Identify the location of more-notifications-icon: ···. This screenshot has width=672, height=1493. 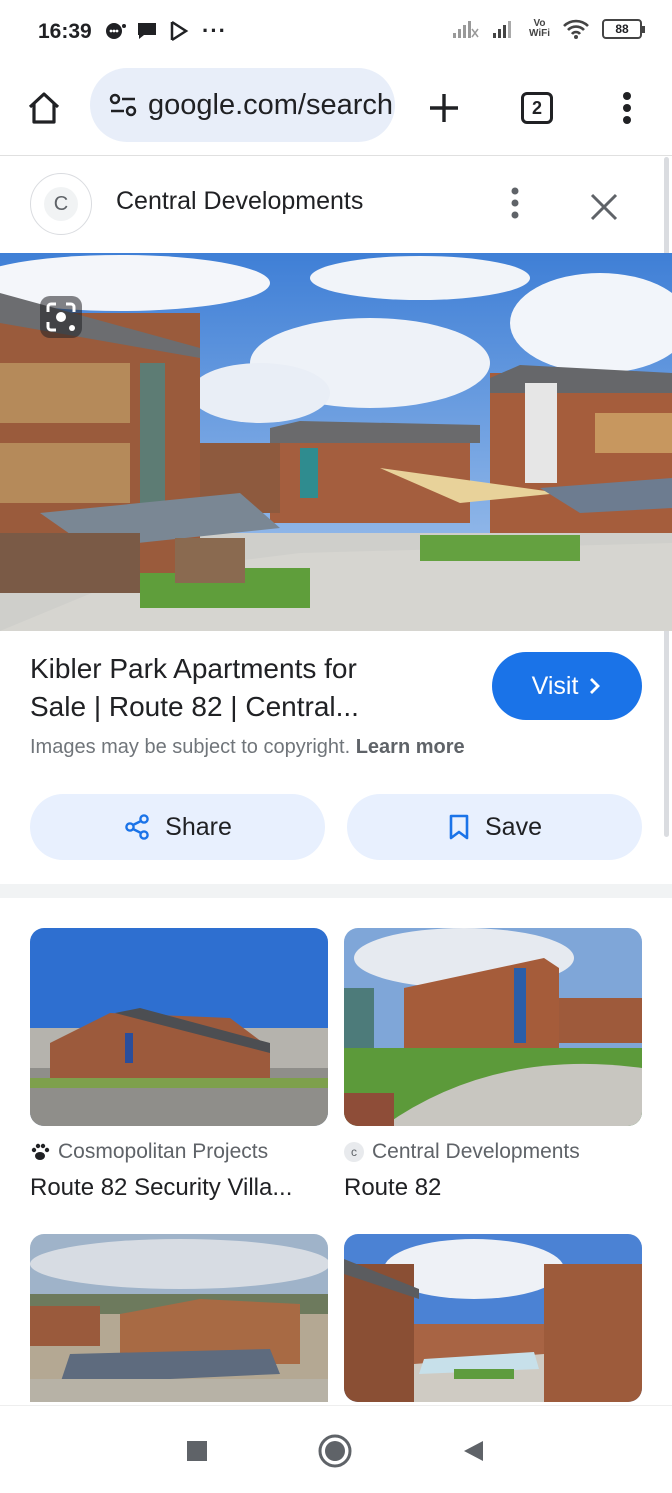
(214, 30).